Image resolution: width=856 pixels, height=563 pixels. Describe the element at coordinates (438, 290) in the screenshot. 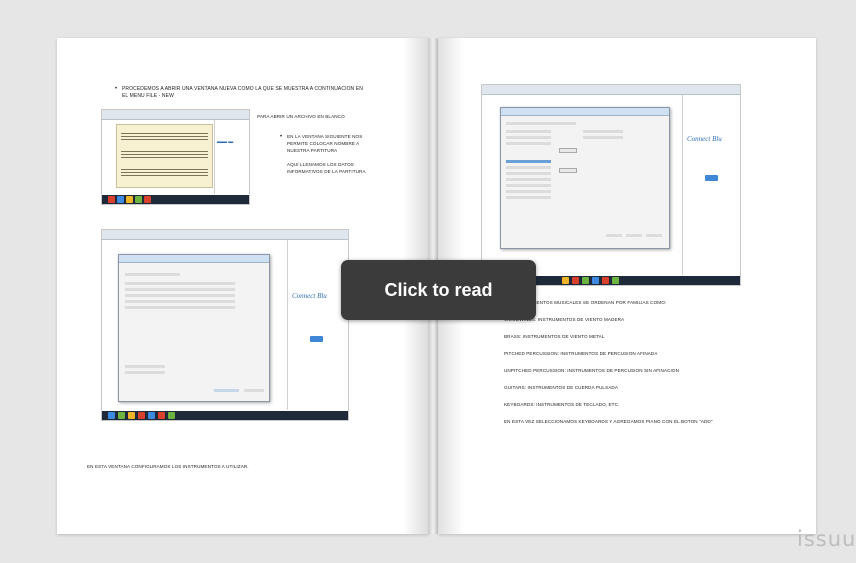

I see `click-to-read-button: Click to read` at that location.